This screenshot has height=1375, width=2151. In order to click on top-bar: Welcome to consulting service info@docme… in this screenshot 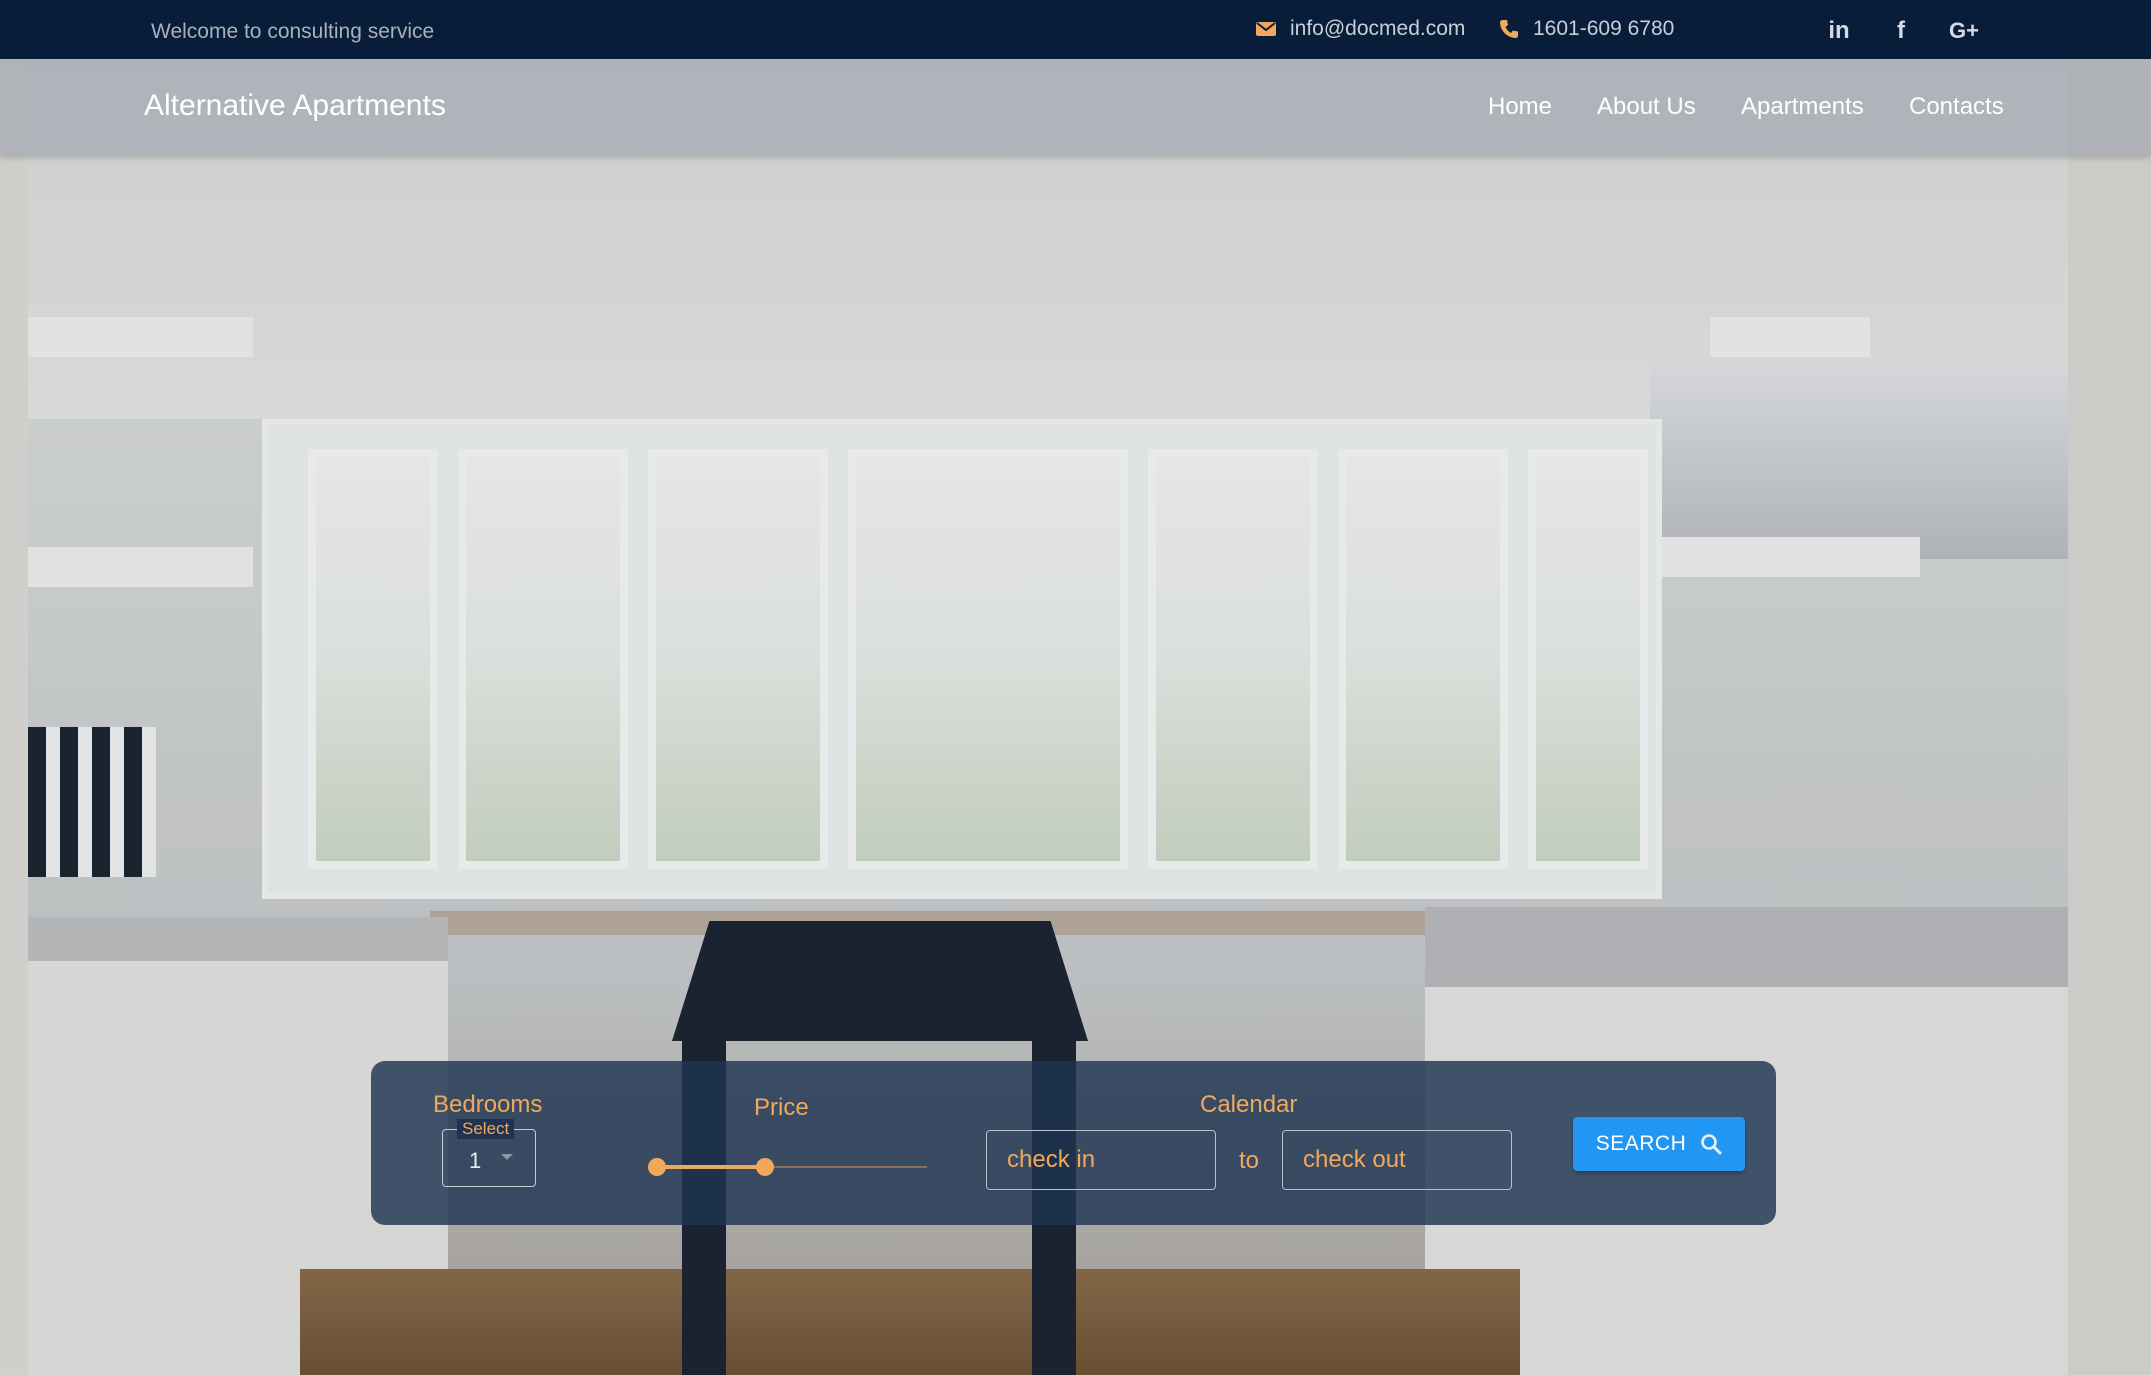, I will do `click(1075, 29)`.